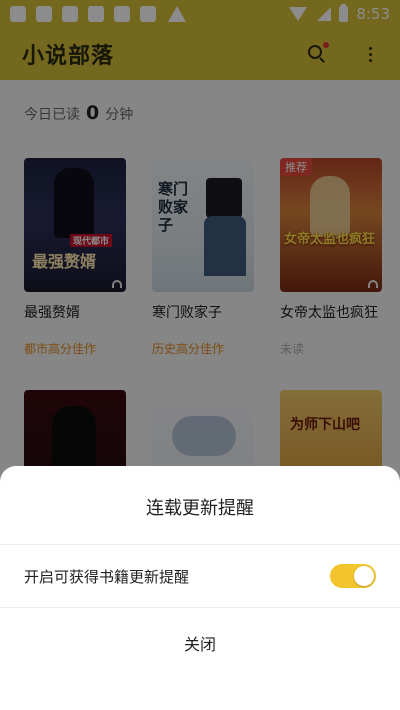 The image size is (400, 710). I want to click on sheet-title: 连载更新提醒, so click(200, 508).